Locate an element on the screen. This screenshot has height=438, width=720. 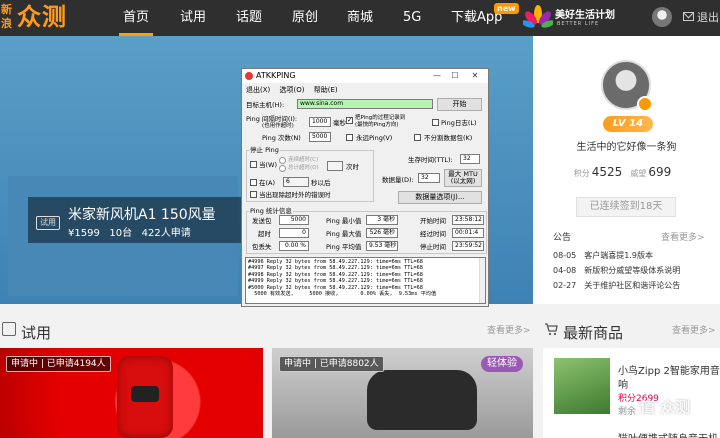
product-remaining: 剩余 is located at coordinates (627, 412).